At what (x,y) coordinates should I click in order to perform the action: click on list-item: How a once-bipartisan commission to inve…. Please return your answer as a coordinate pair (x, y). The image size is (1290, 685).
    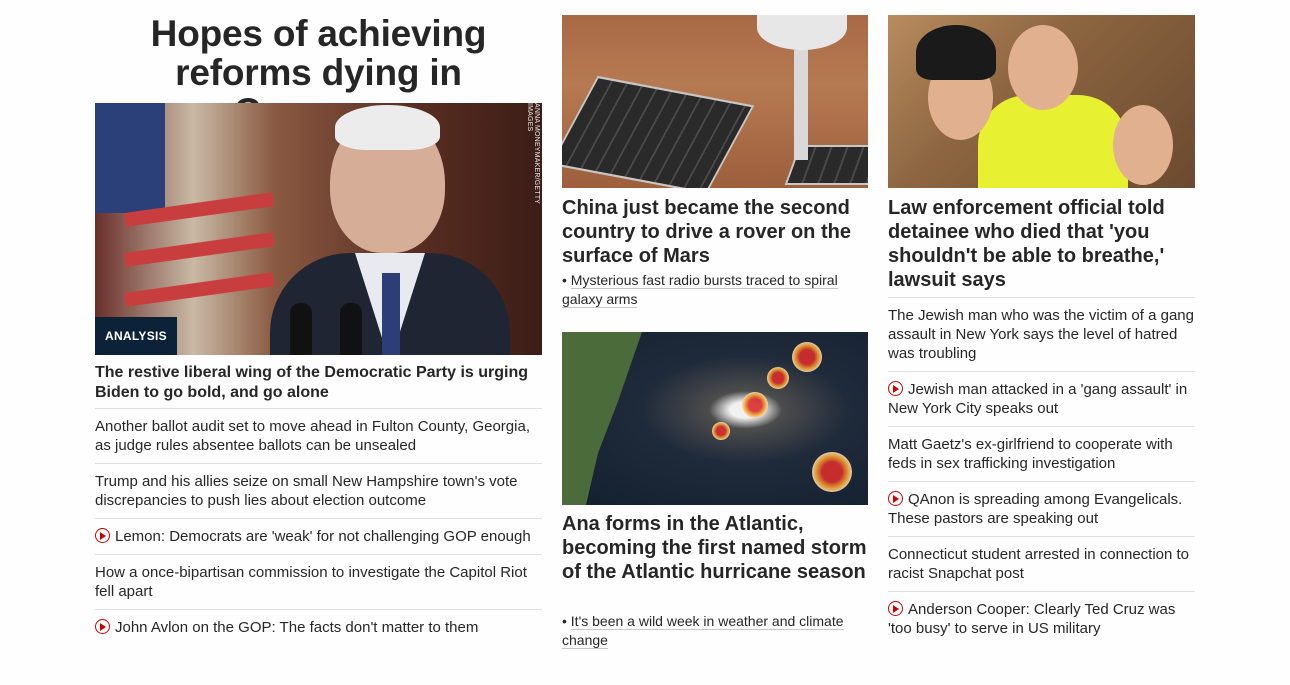
    Looking at the image, I should click on (318, 581).